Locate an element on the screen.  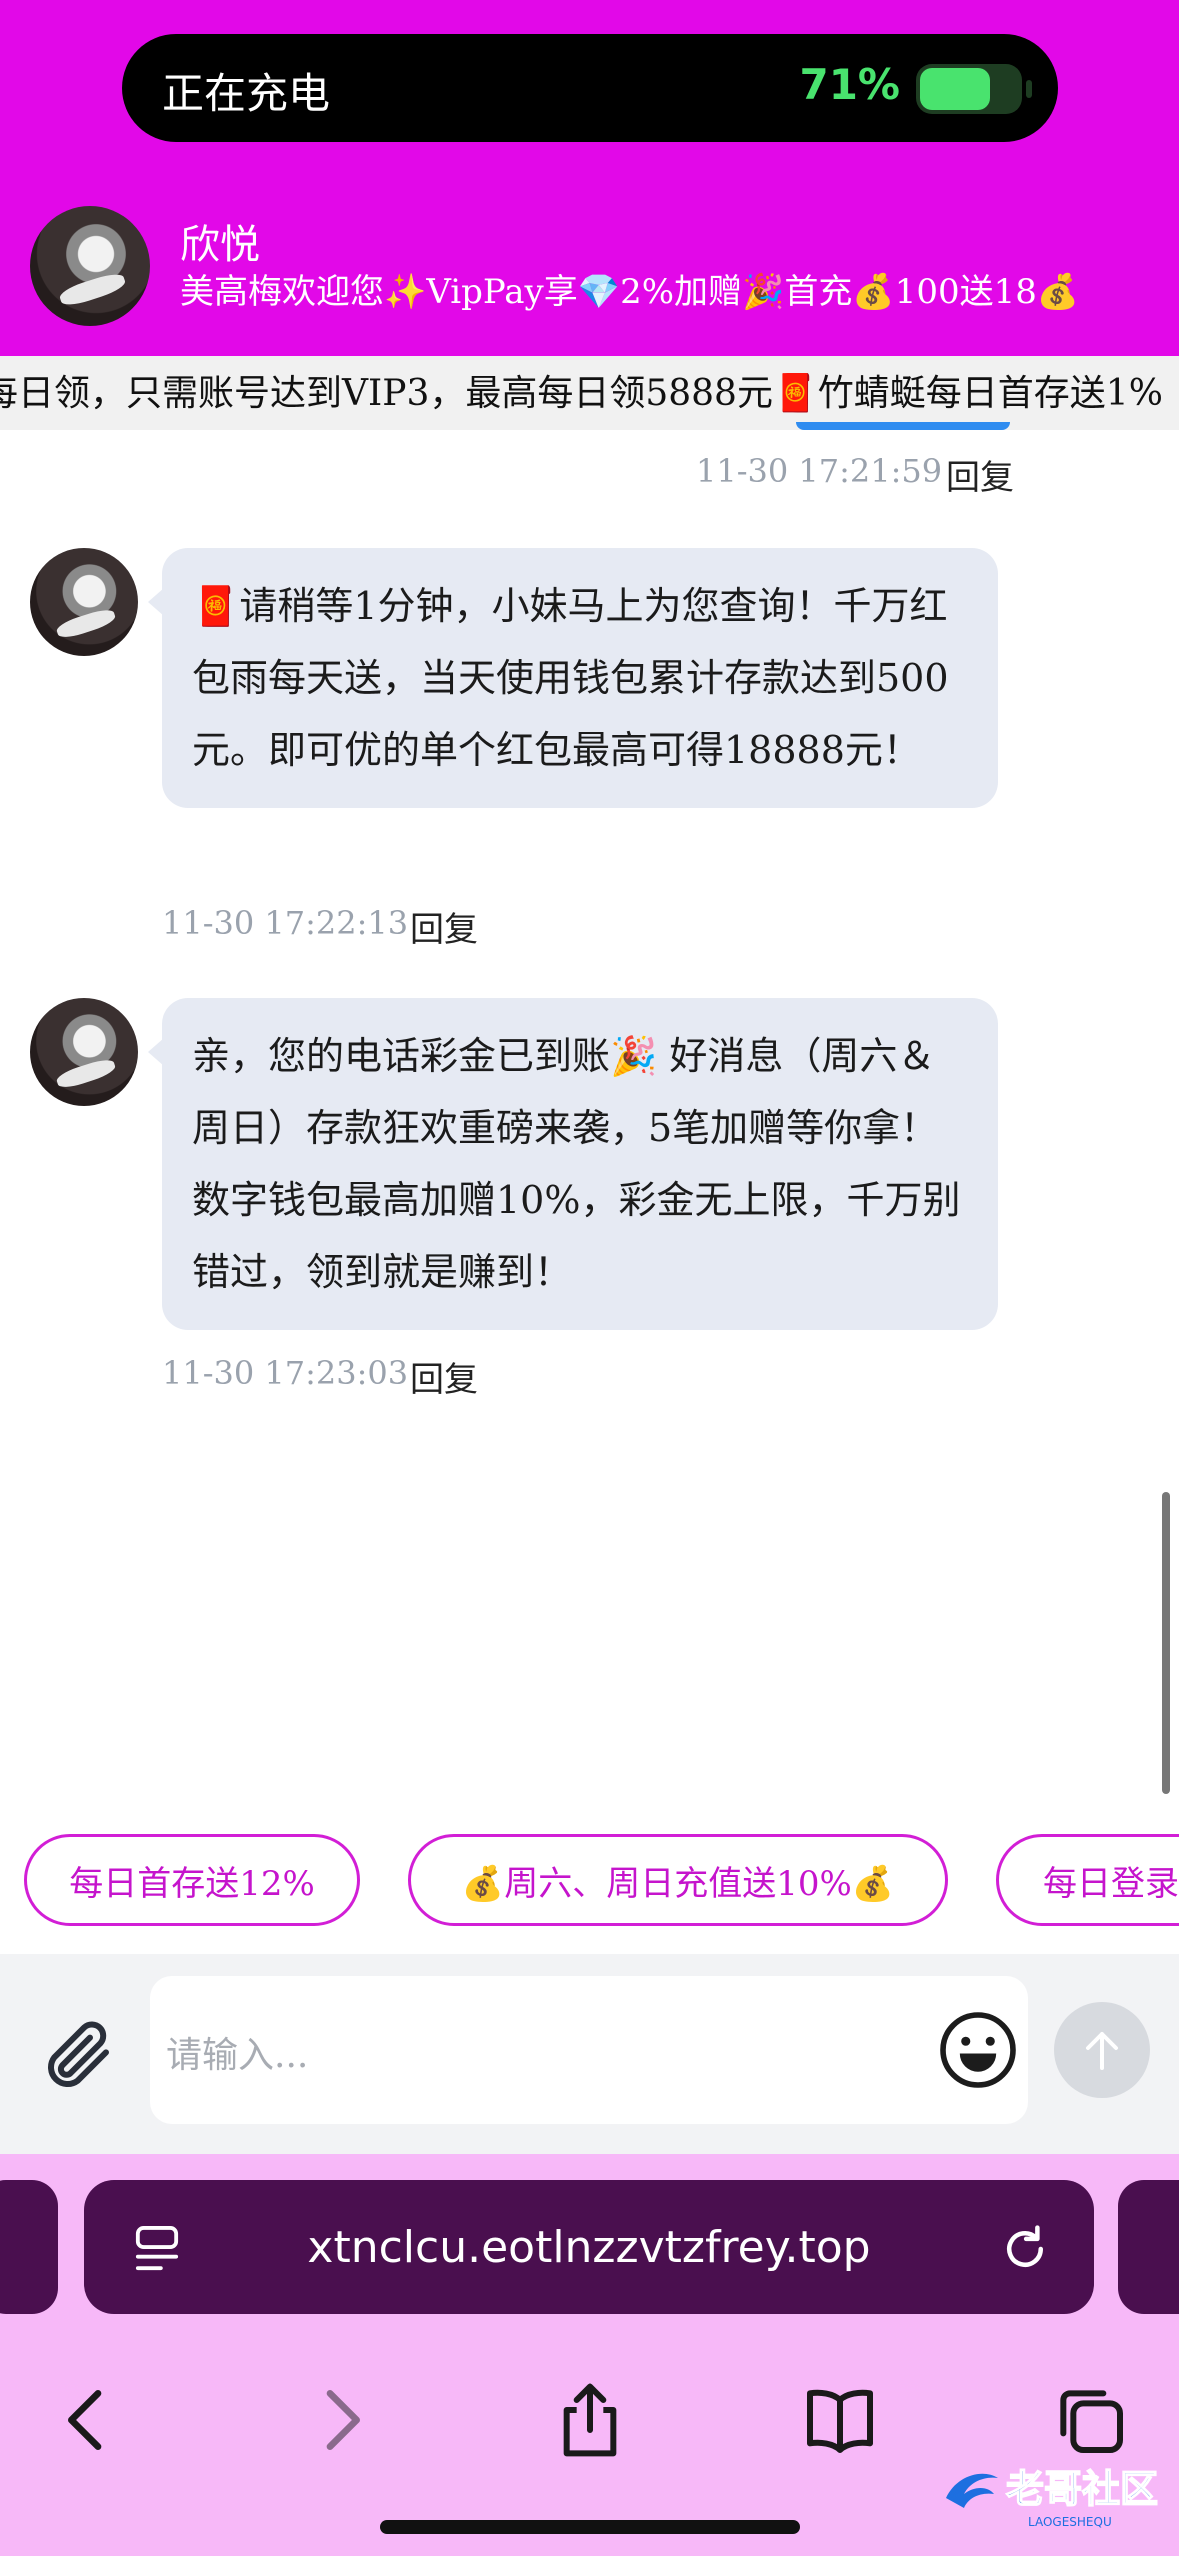
reload-icon is located at coordinates (1025, 2249).